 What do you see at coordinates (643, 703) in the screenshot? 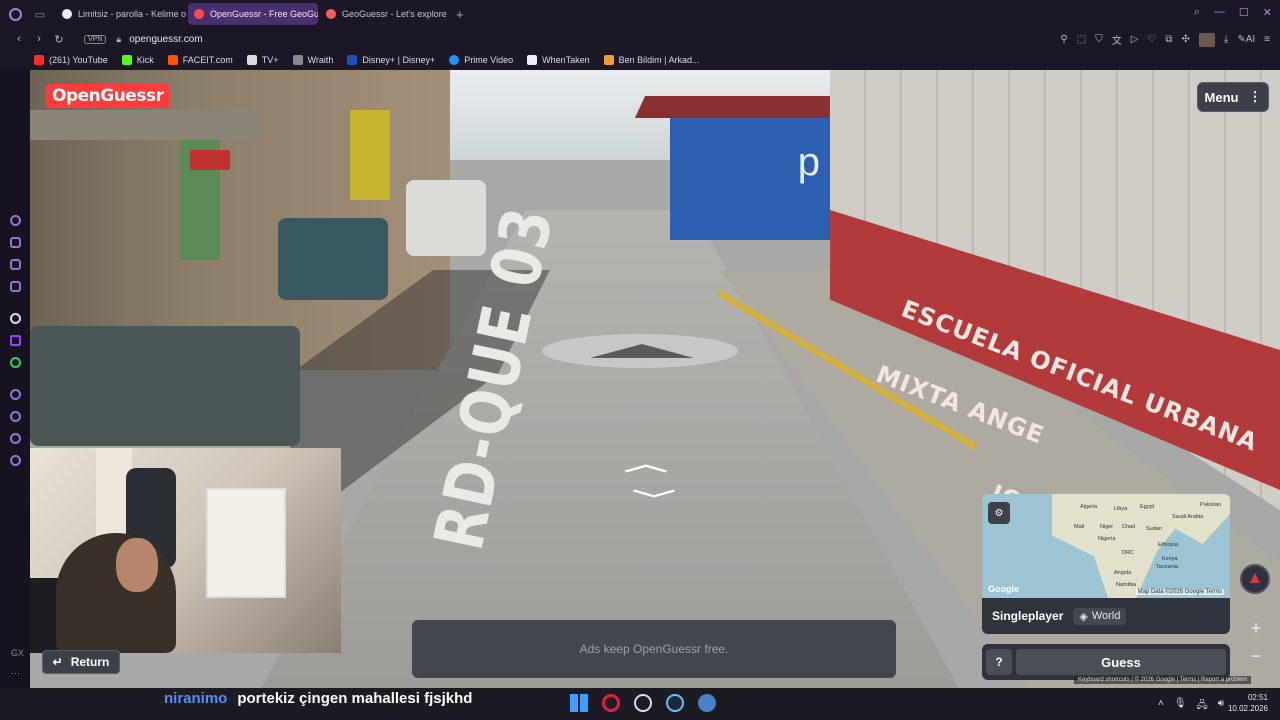
I see `chatgpt-taskbar-icon` at bounding box center [643, 703].